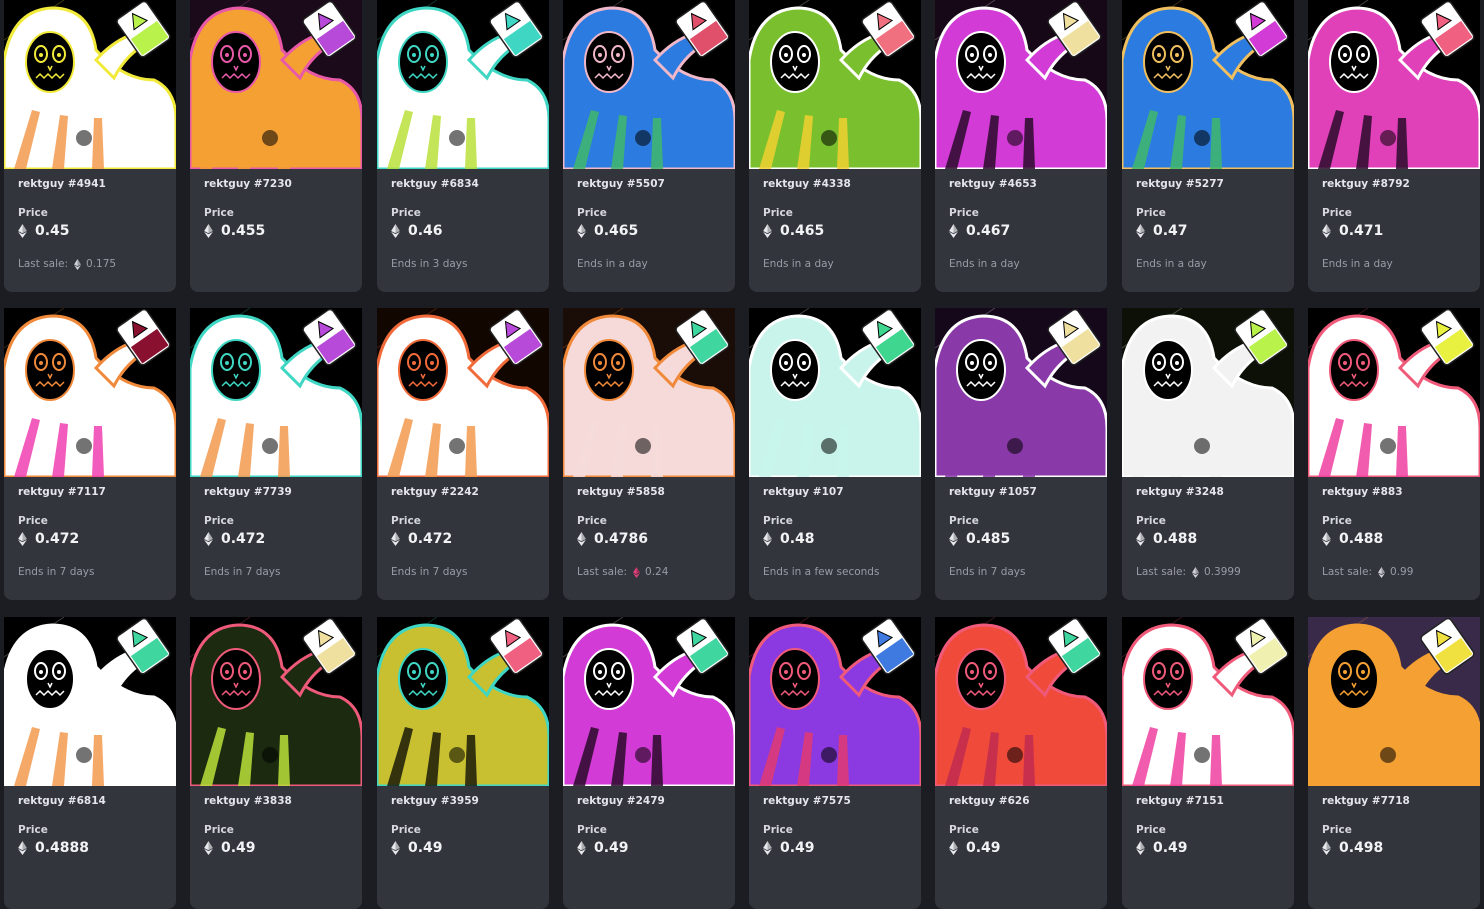  I want to click on nft-card: rektguy #7718 Price 0.498, so click(1394, 763).